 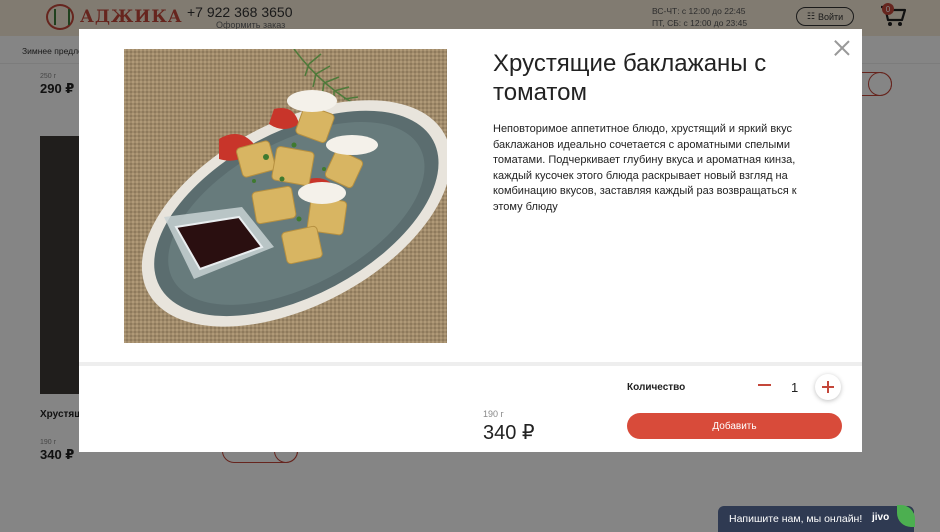 What do you see at coordinates (795, 387) in the screenshot?
I see `quantity-value: 1` at bounding box center [795, 387].